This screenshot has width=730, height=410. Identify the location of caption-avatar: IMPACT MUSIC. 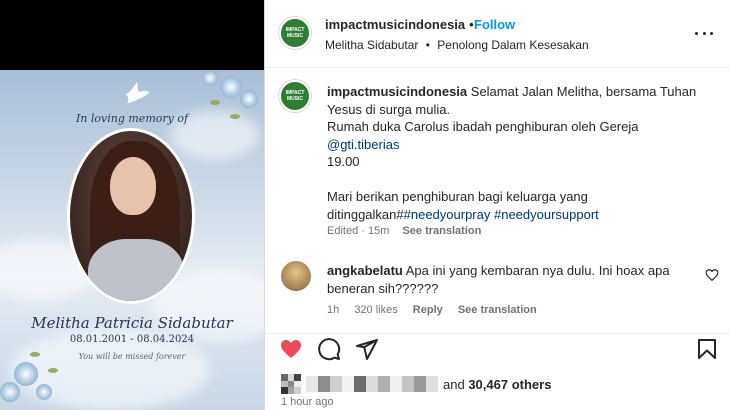
(295, 96).